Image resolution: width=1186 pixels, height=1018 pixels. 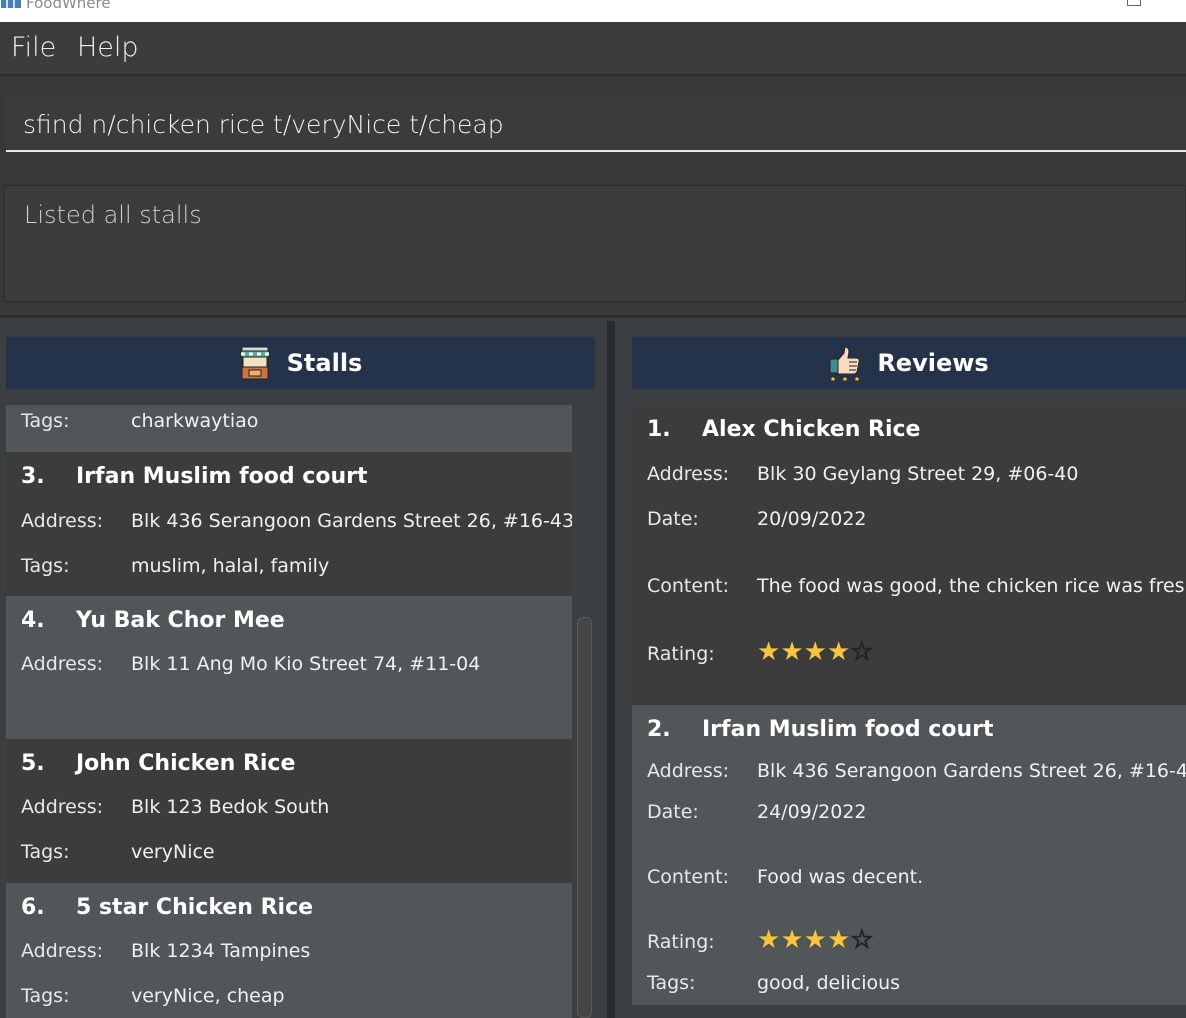 I want to click on command-input, so click(x=598, y=124).